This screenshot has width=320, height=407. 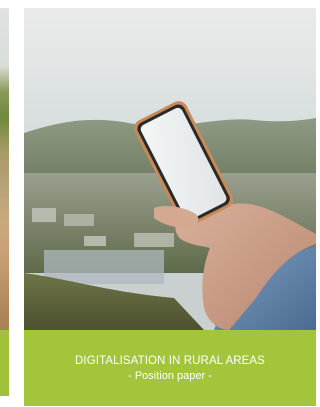 What do you see at coordinates (170, 361) in the screenshot?
I see `publication-title: DIGITALISATION IN RURAL AREAS` at bounding box center [170, 361].